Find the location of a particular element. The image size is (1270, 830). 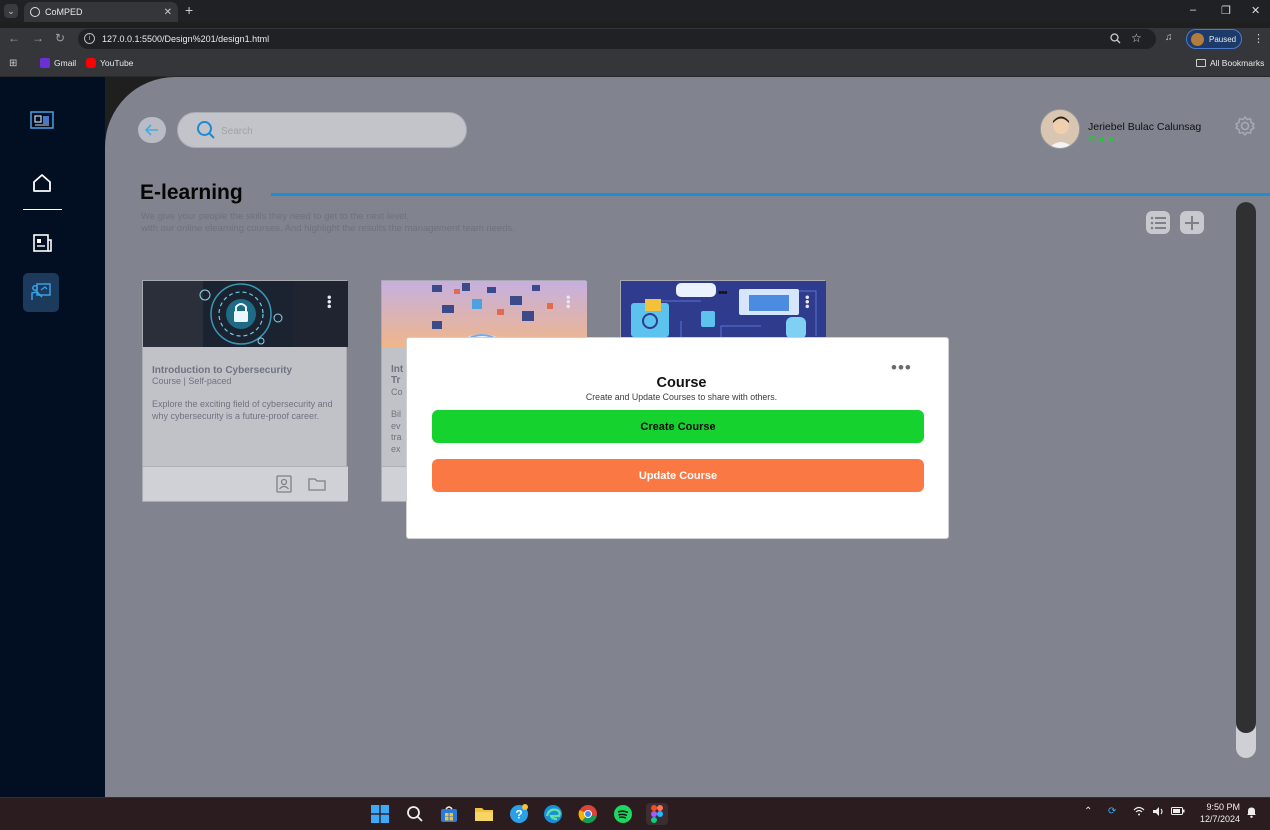

list-view-button is located at coordinates (1158, 222).